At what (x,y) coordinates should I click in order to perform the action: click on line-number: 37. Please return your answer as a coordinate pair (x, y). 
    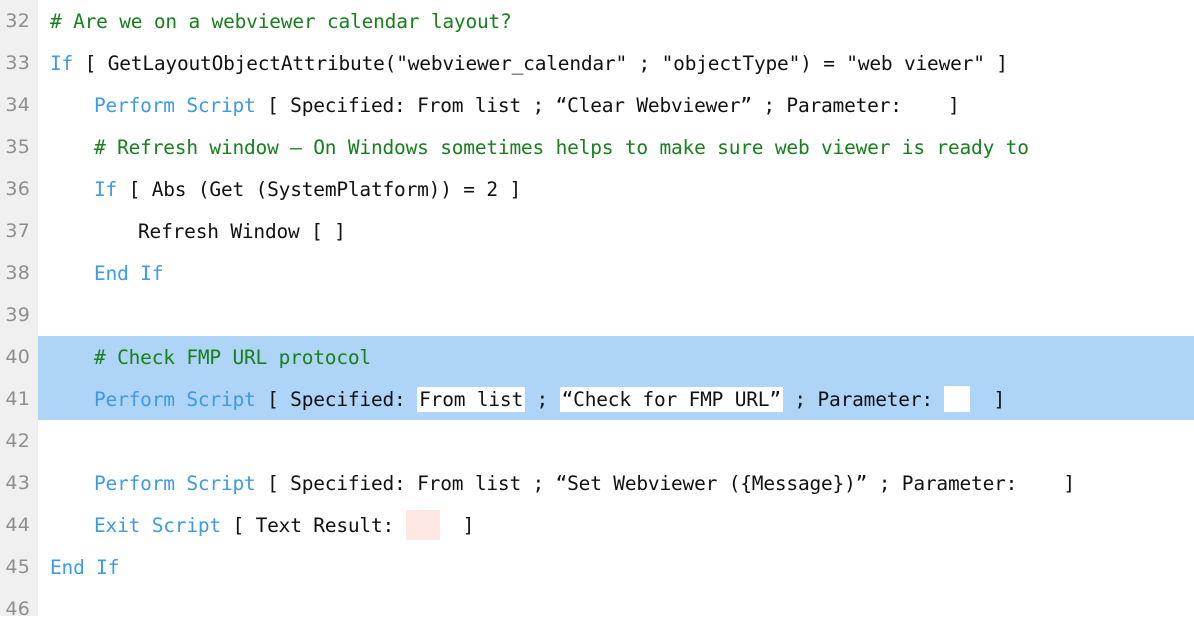
    Looking at the image, I should click on (17, 231).